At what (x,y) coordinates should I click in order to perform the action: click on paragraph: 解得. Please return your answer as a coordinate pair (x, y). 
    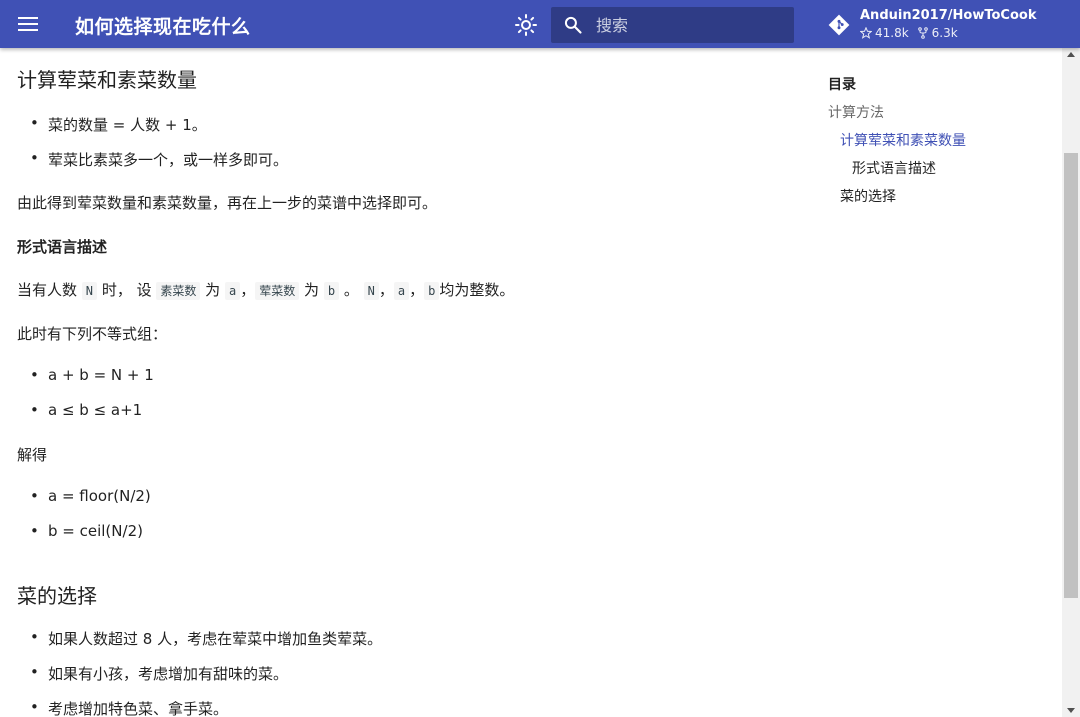
    Looking at the image, I should click on (32, 455).